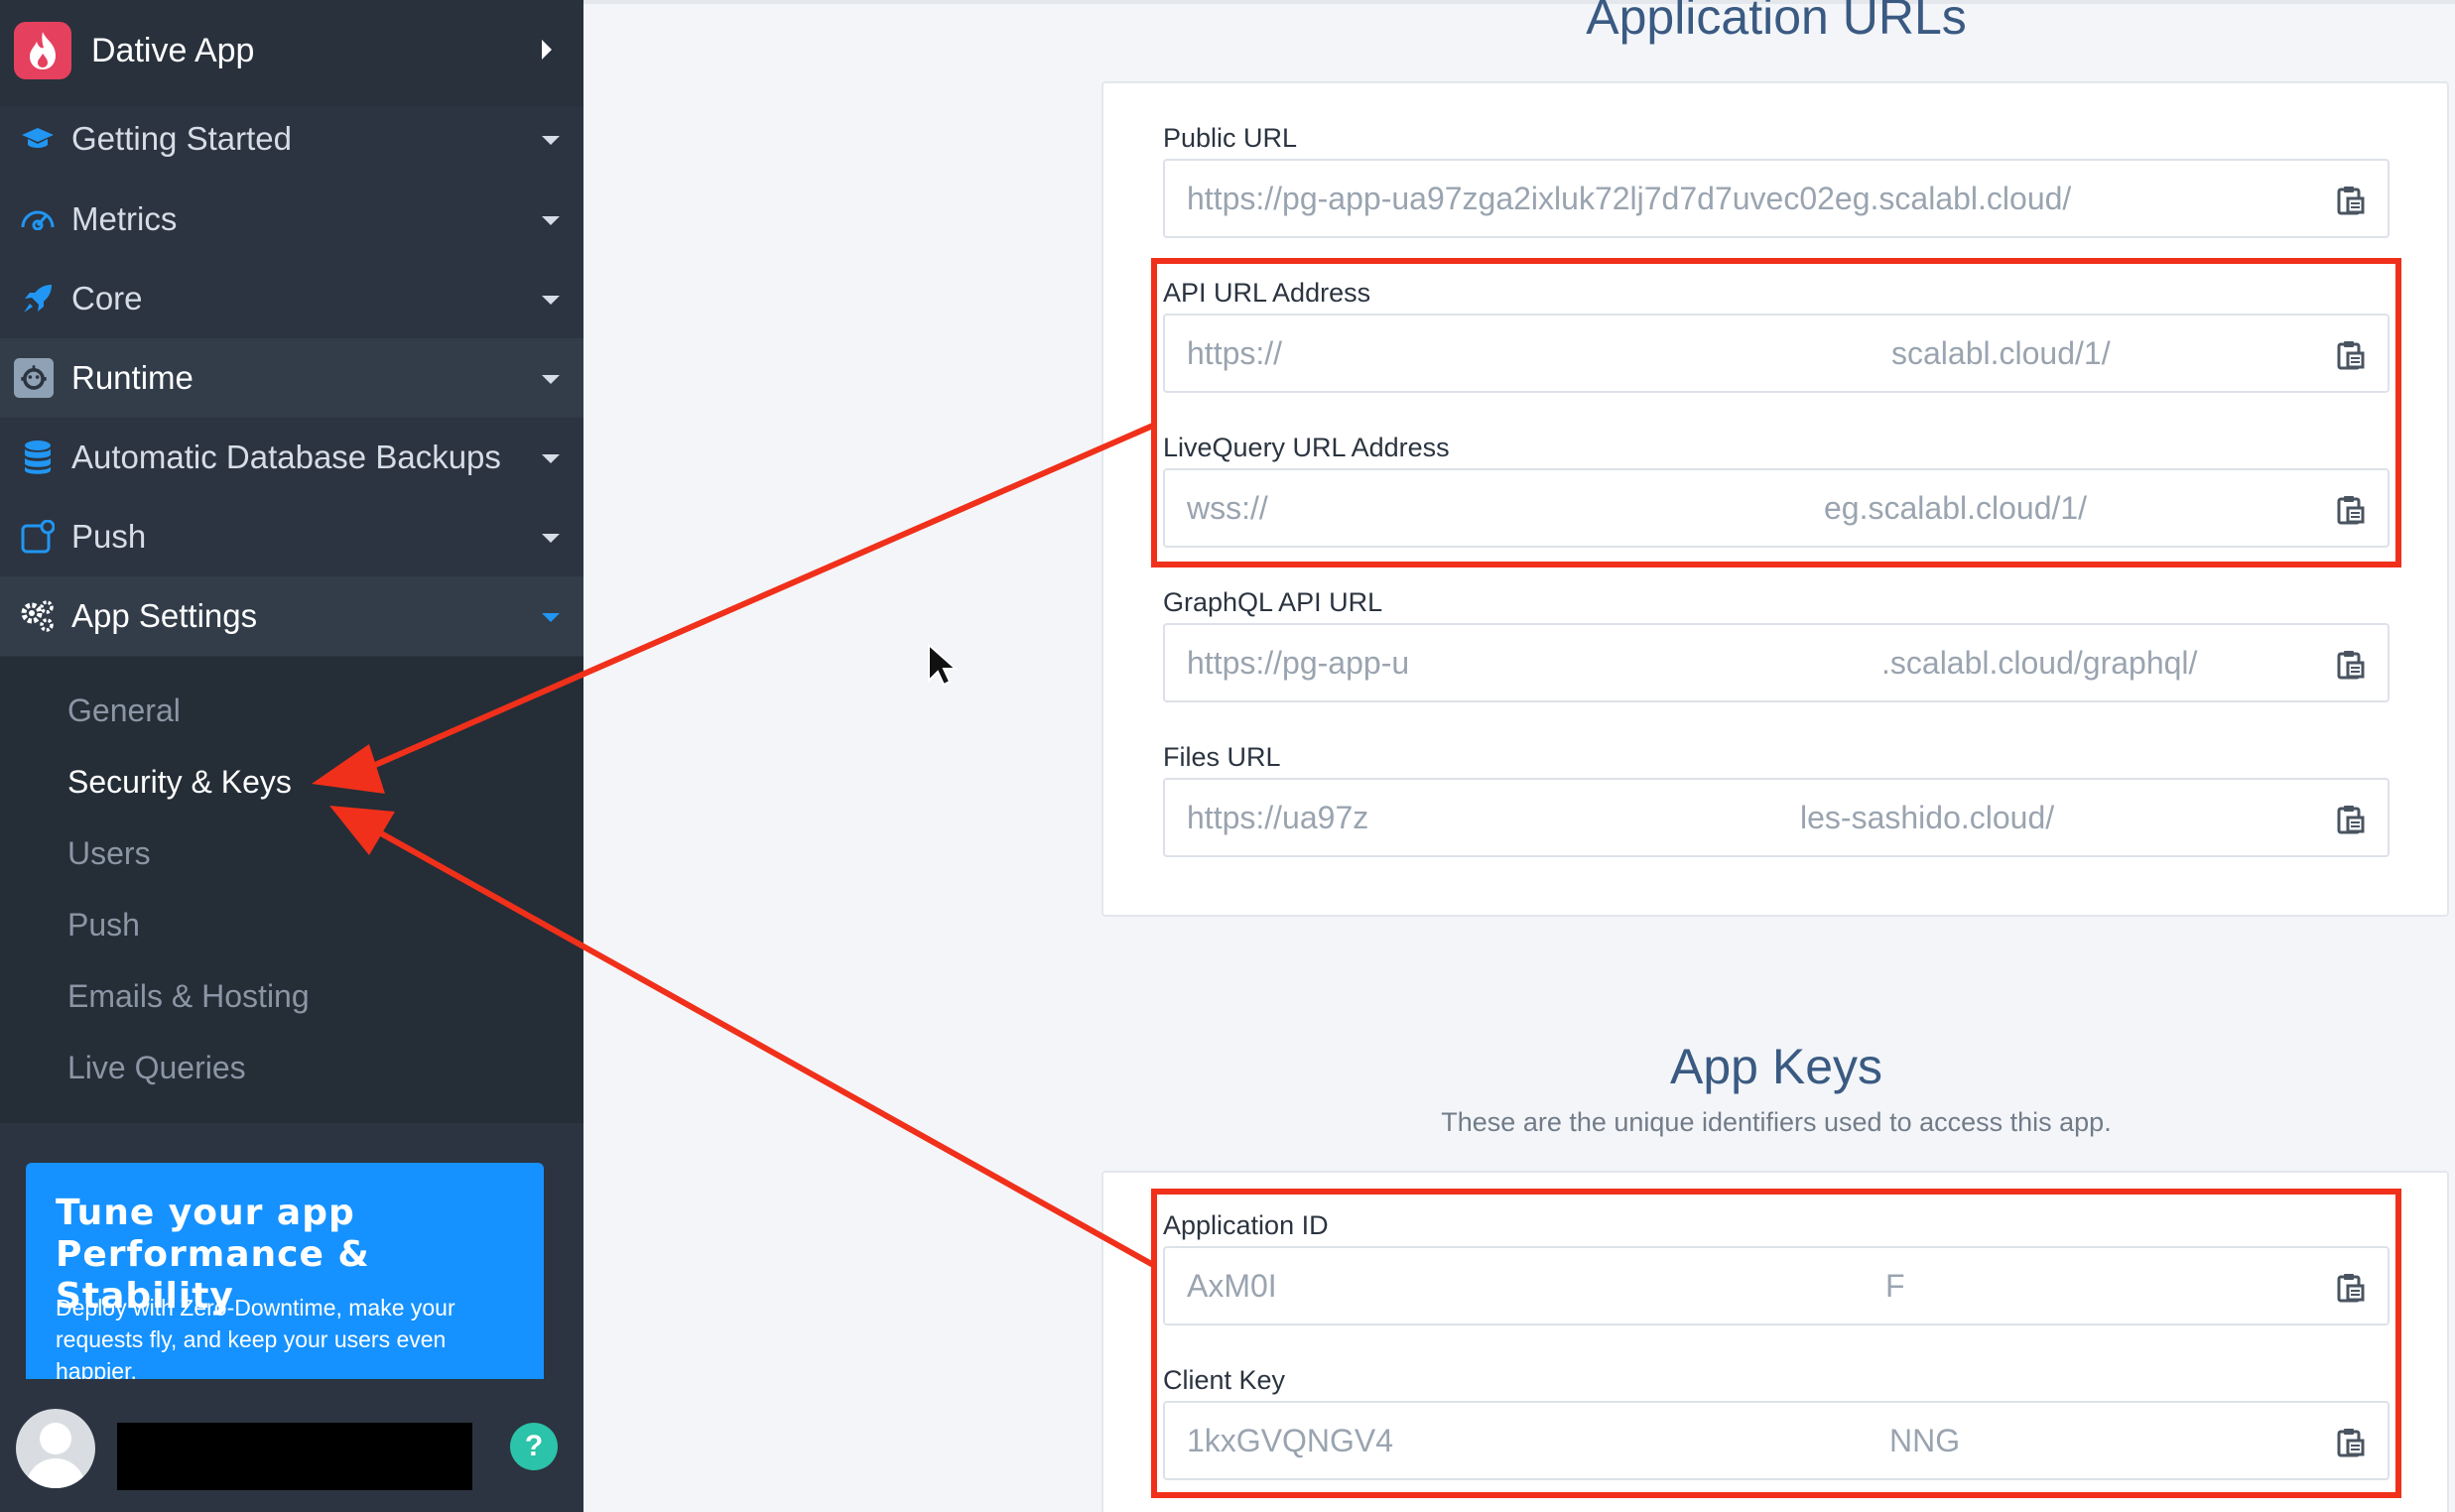 The width and height of the screenshot is (2455, 1512). I want to click on nav-item-app-settings: App Settings, so click(291, 616).